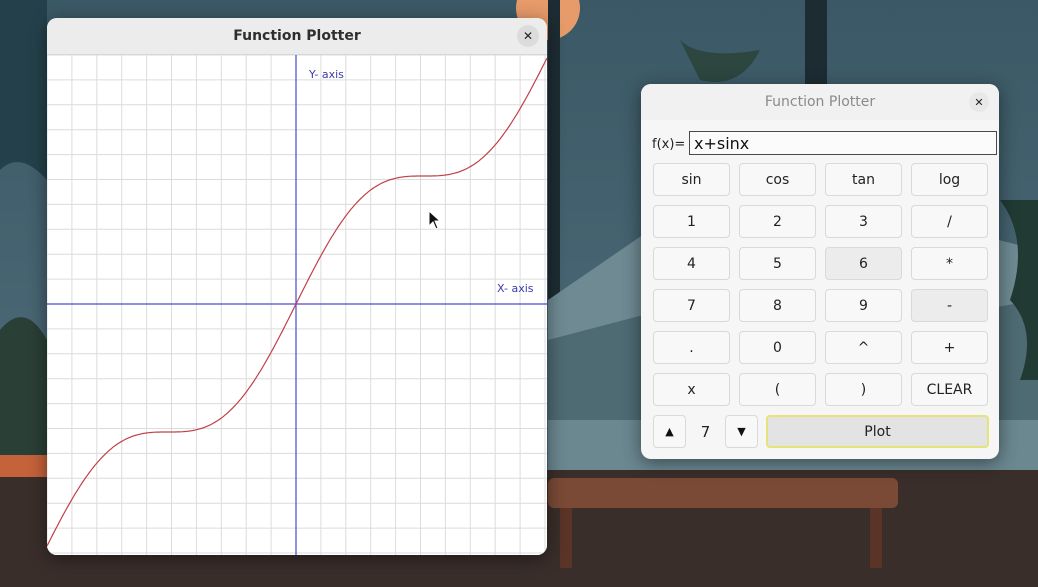 The image size is (1038, 587). I want to click on key-power-button: ^, so click(863, 347).